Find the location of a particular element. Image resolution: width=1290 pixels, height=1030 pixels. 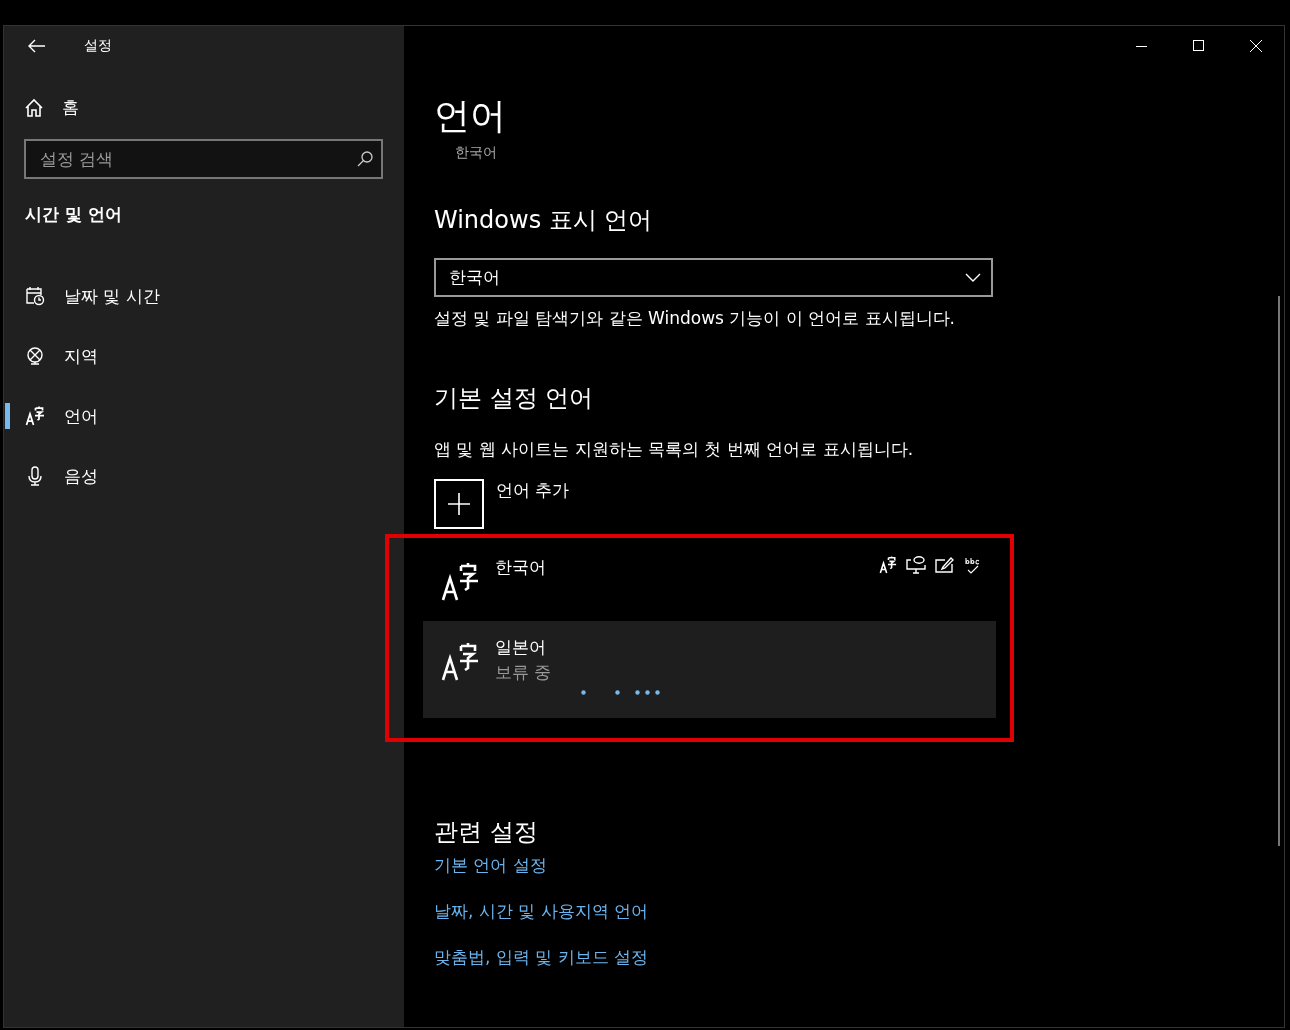

calendar-clock-icon is located at coordinates (35, 296).